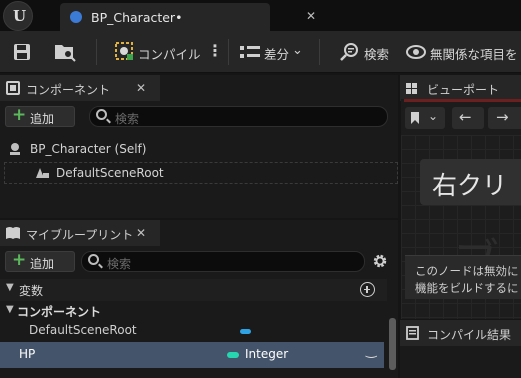  Describe the element at coordinates (13, 88) in the screenshot. I see `component-icon` at that location.